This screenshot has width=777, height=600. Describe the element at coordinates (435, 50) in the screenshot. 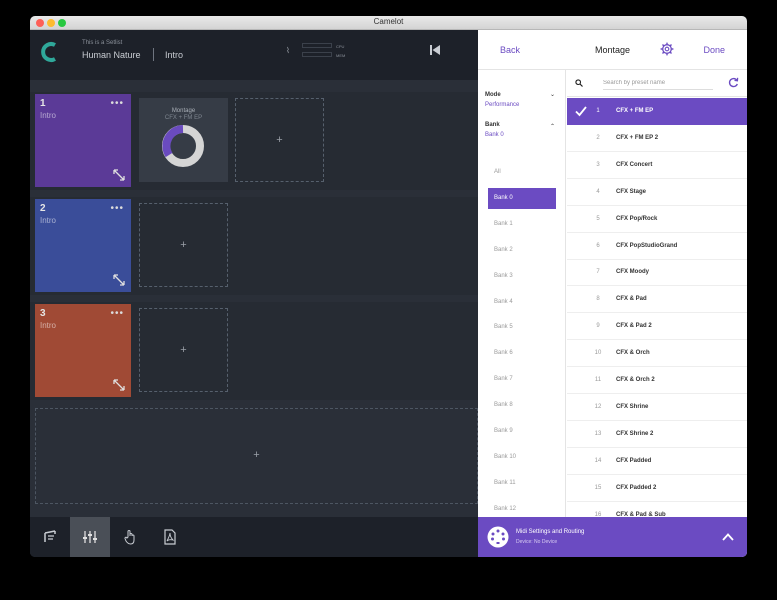

I see `skip-back-icon` at that location.